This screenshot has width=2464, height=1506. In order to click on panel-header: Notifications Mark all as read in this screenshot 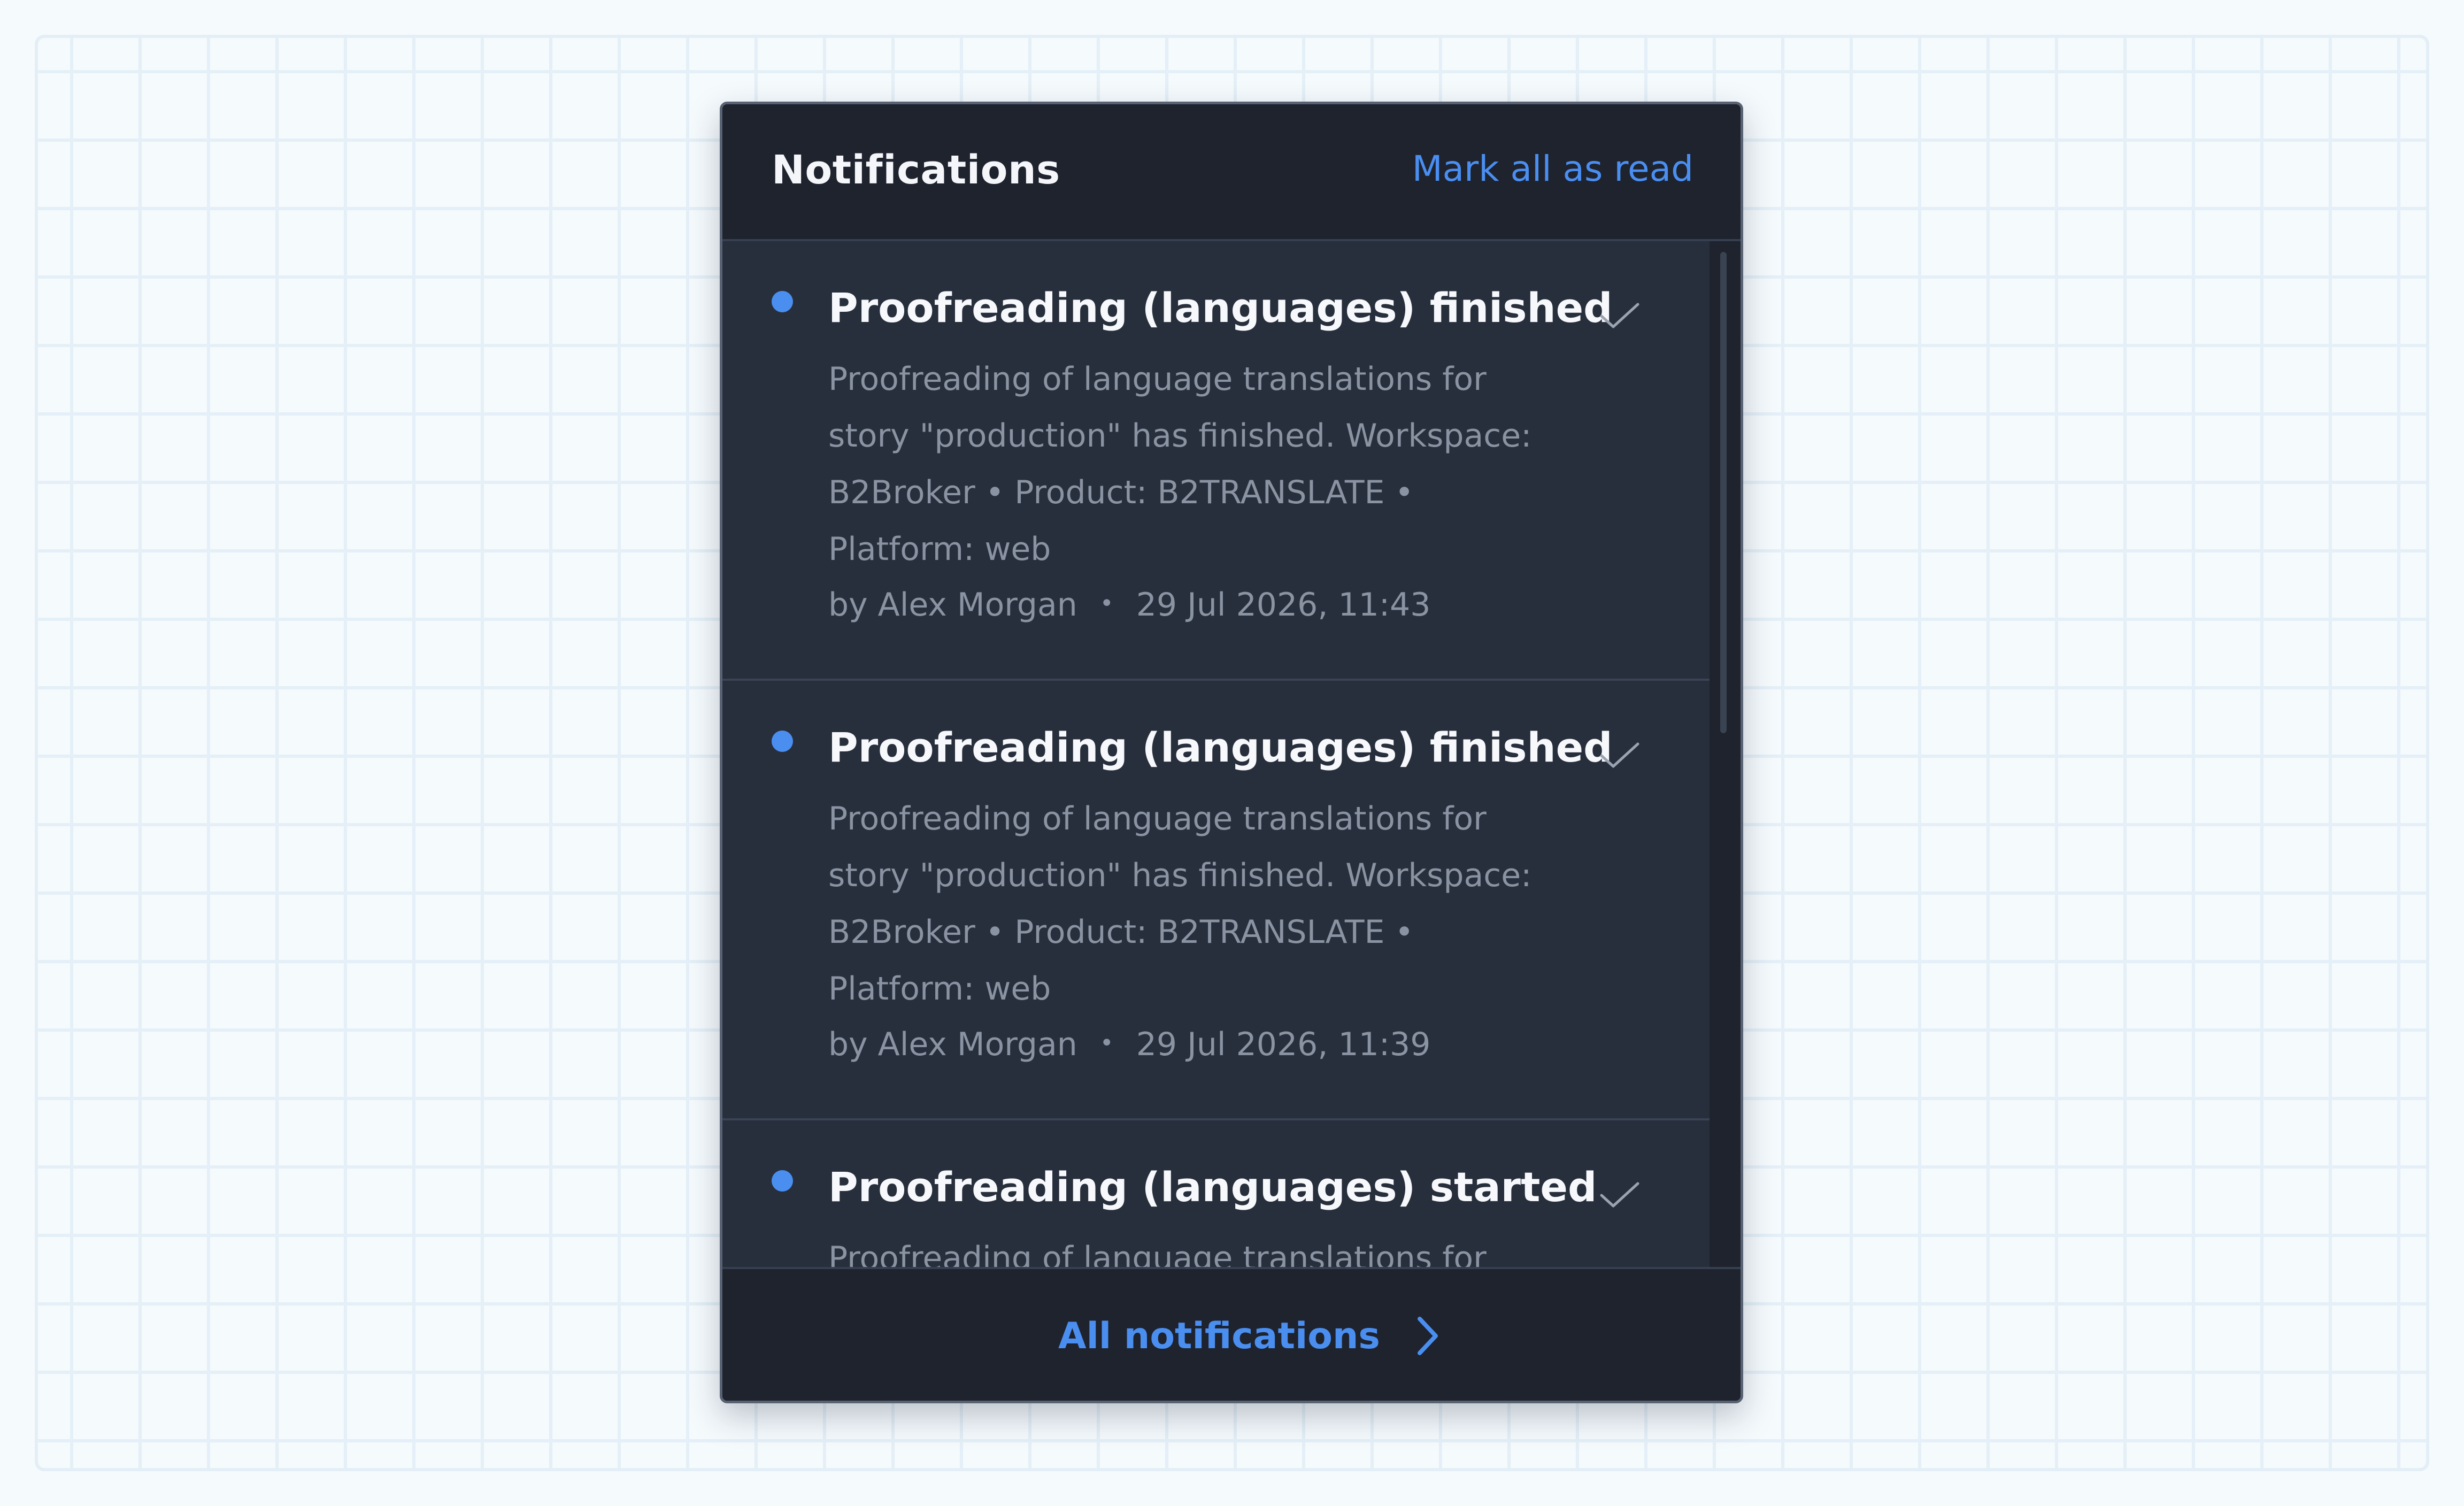, I will do `click(1231, 172)`.